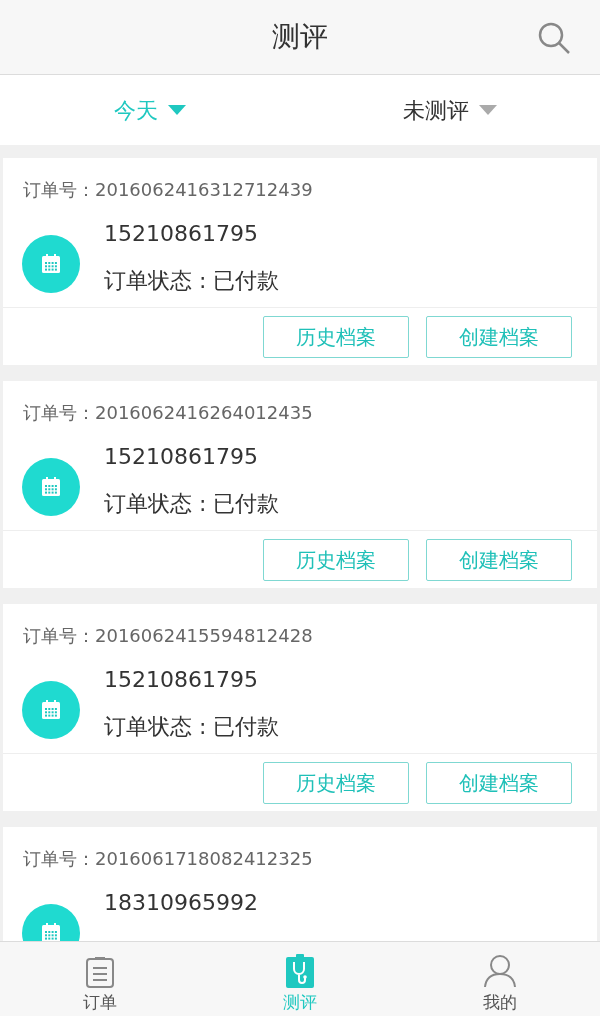 Image resolution: width=600 pixels, height=1016 pixels. Describe the element at coordinates (100, 971) in the screenshot. I see `clipboard-icon` at that location.